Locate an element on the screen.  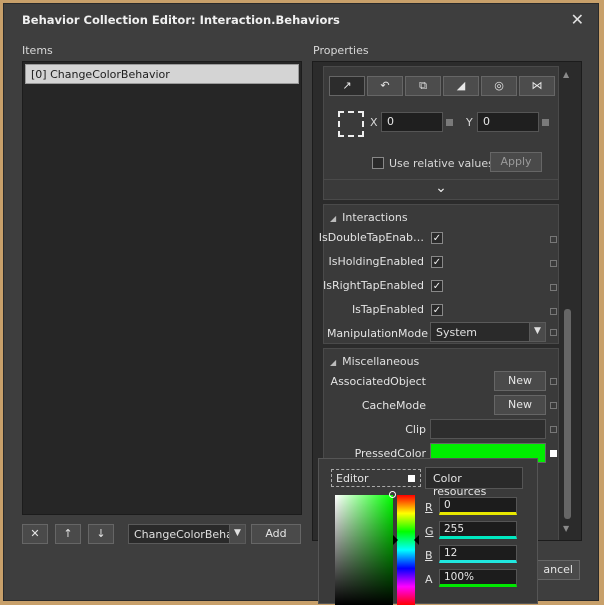
pressedcolor-marker is located at coordinates (553, 453).